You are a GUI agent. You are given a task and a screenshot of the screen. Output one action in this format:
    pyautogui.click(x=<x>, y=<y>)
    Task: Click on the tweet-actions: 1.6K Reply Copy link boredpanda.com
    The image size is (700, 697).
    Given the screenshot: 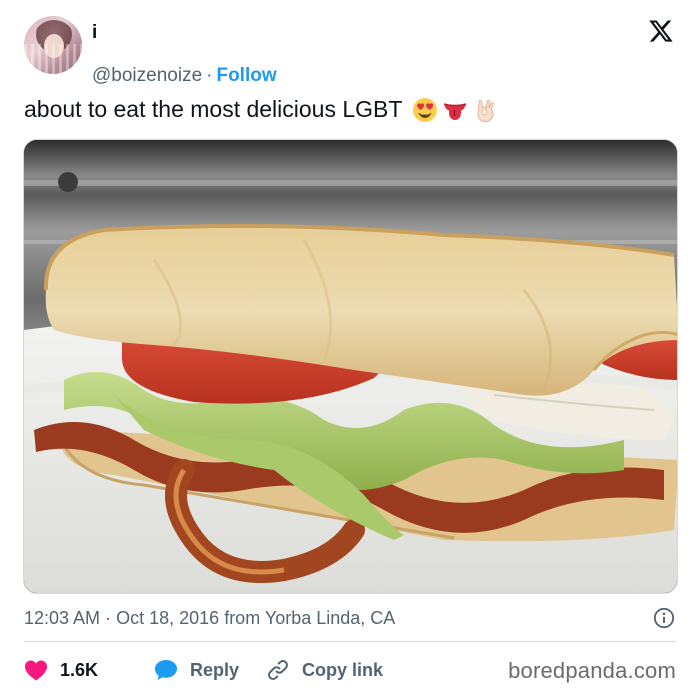 What is the action you would take?
    pyautogui.click(x=350, y=671)
    